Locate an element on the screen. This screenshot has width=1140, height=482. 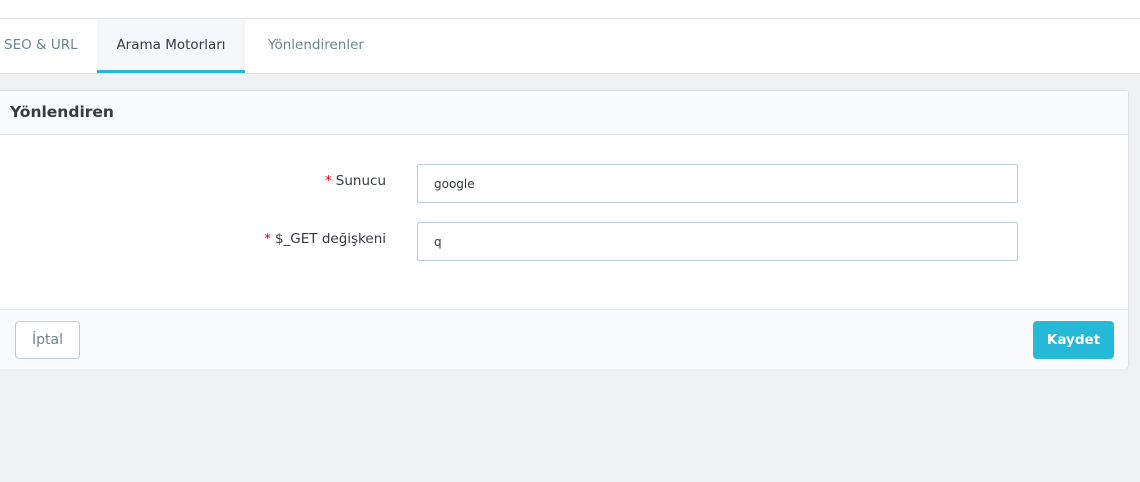
server-label-text: Sunucu is located at coordinates (360, 181).